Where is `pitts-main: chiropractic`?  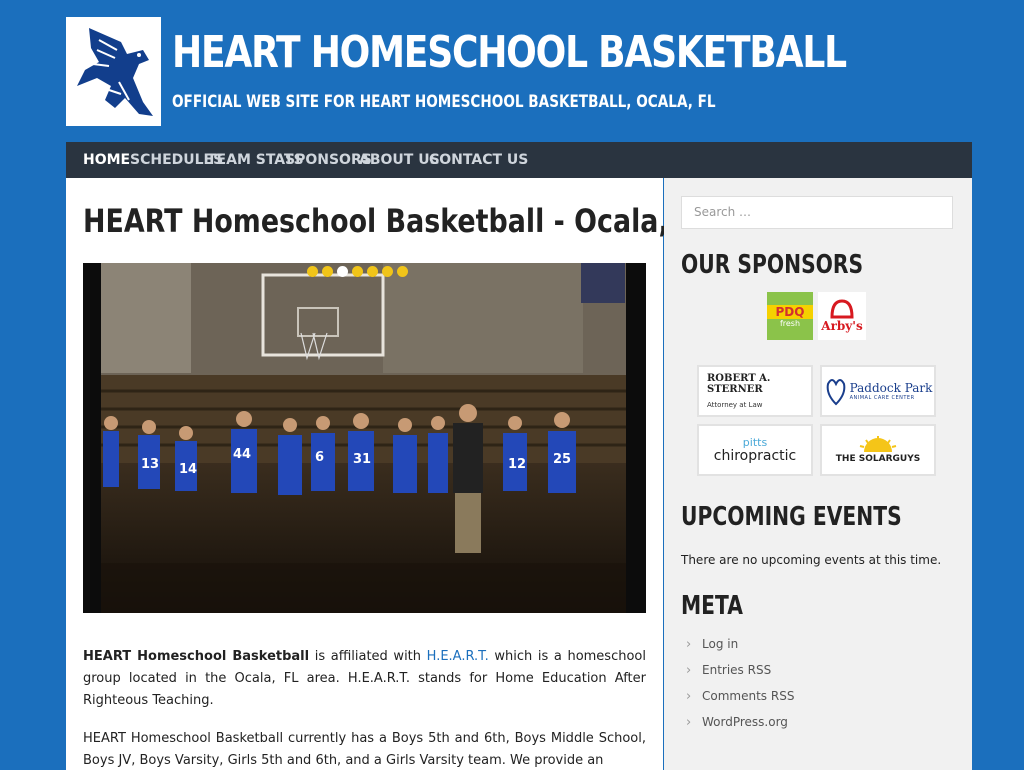
pitts-main: chiropractic is located at coordinates (755, 455).